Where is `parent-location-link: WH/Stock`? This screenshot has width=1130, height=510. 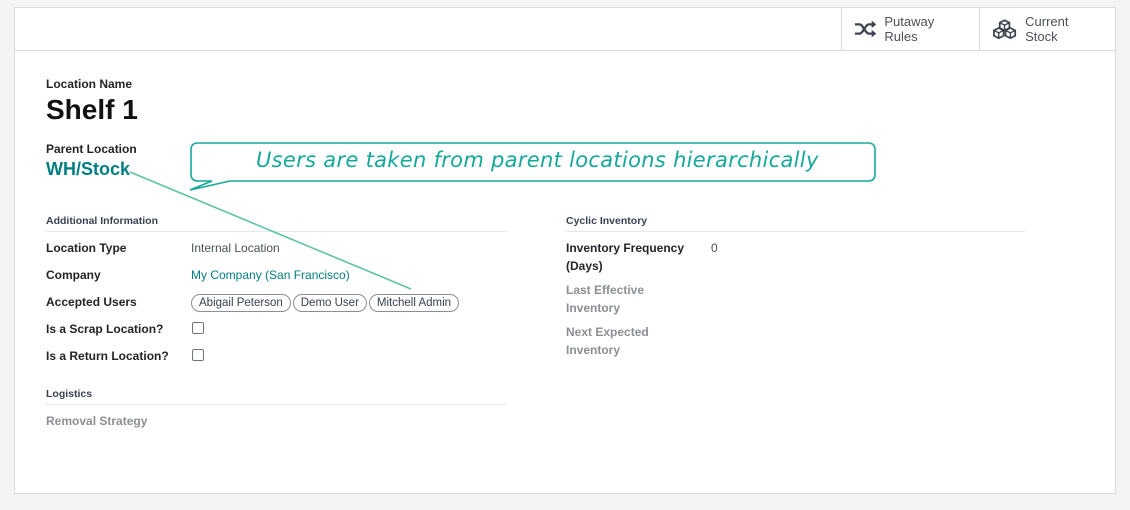 parent-location-link: WH/Stock is located at coordinates (88, 169).